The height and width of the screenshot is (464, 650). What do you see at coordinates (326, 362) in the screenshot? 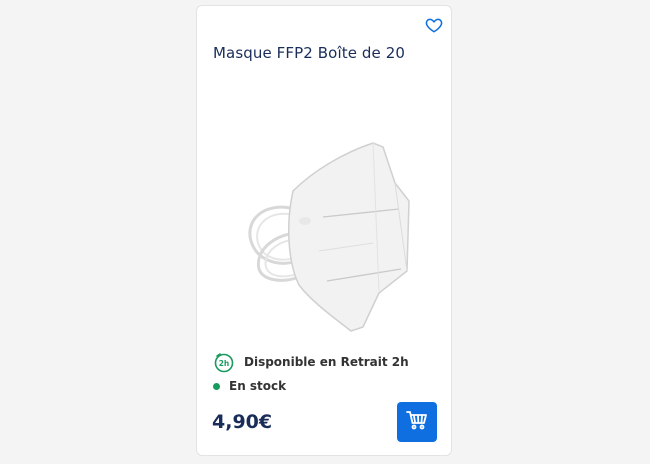
I see `availability-text: Disponible en Retrait 2h` at bounding box center [326, 362].